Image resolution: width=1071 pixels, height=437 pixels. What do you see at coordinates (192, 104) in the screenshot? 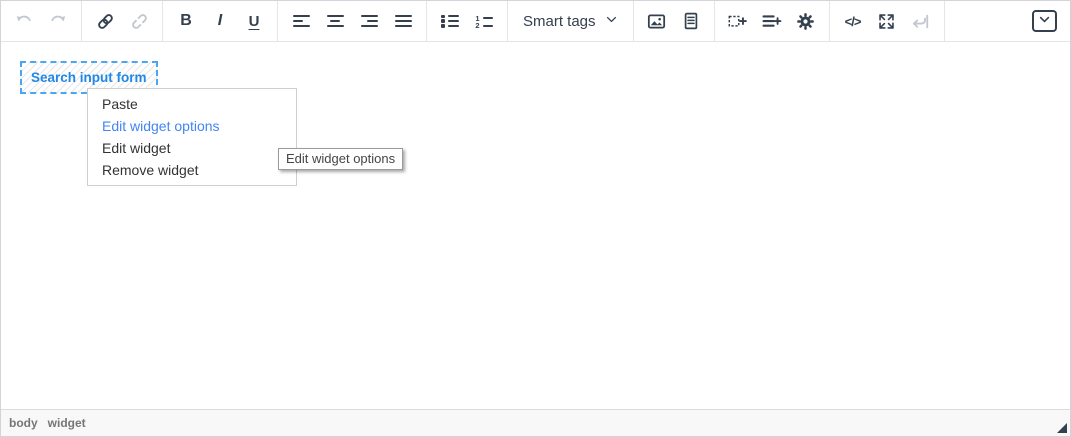
I see `menu-item-paste: Paste` at bounding box center [192, 104].